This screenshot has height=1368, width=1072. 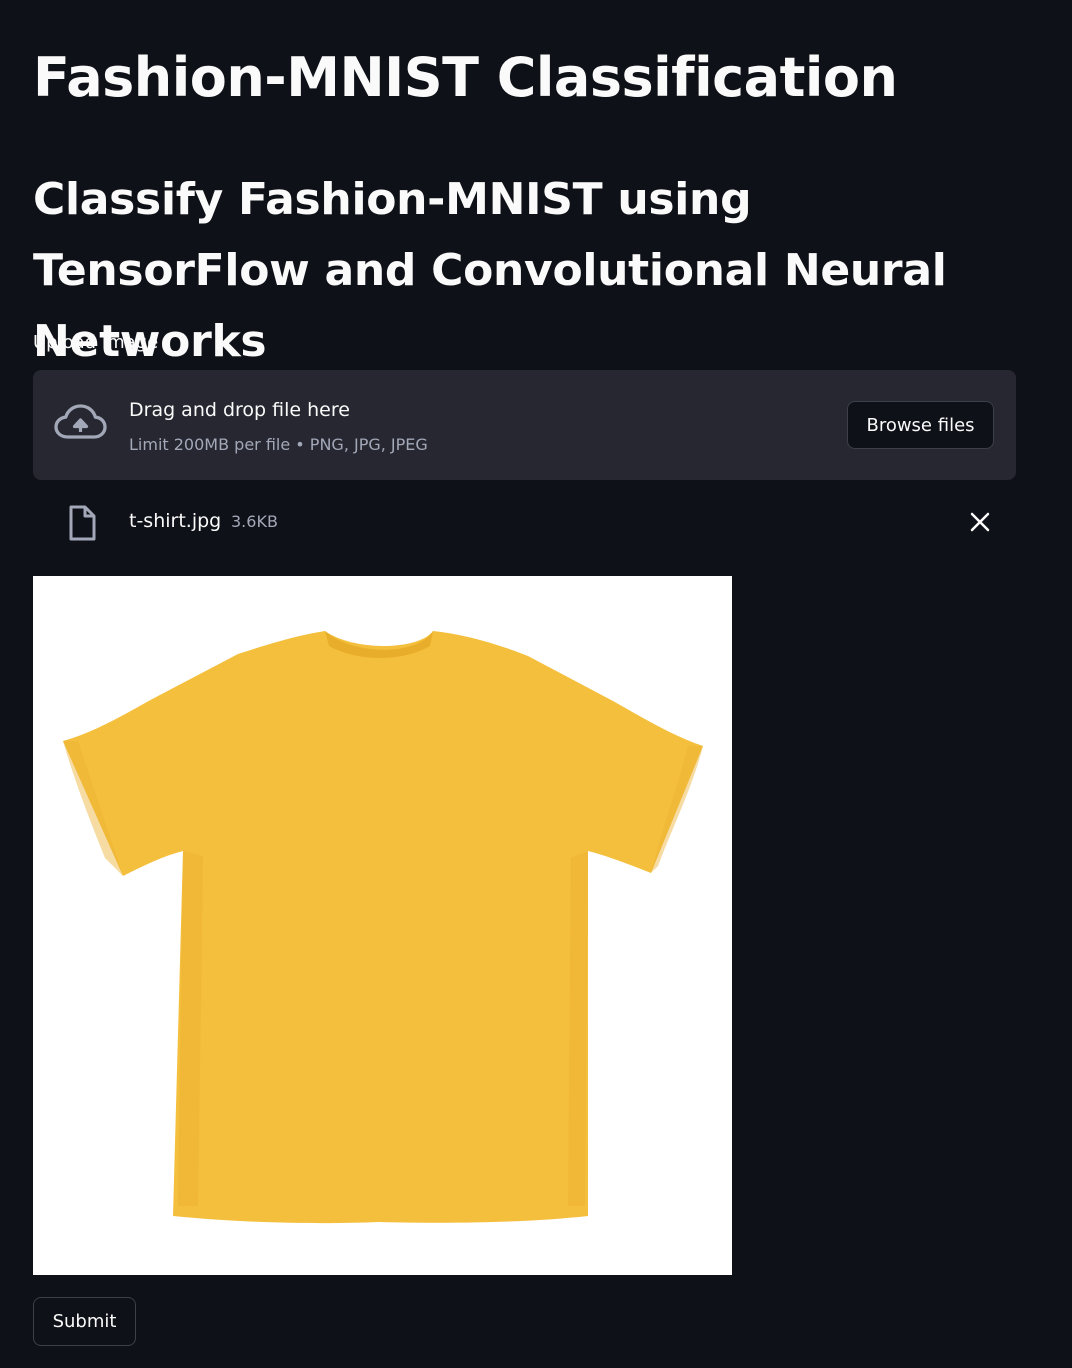 I want to click on cloud-upload-icon, so click(x=80, y=423).